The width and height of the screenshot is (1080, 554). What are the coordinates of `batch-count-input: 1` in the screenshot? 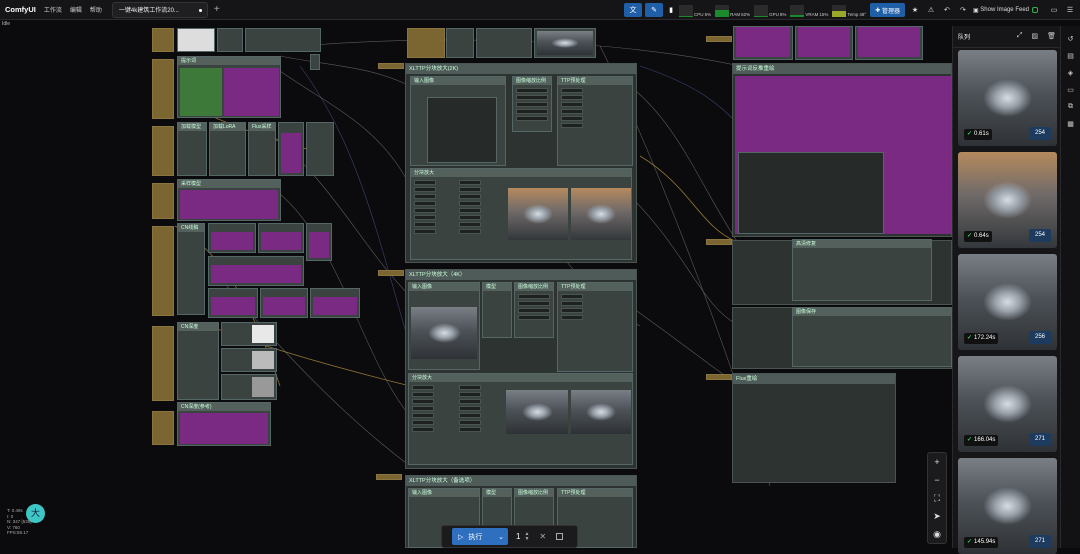 It's located at (518, 536).